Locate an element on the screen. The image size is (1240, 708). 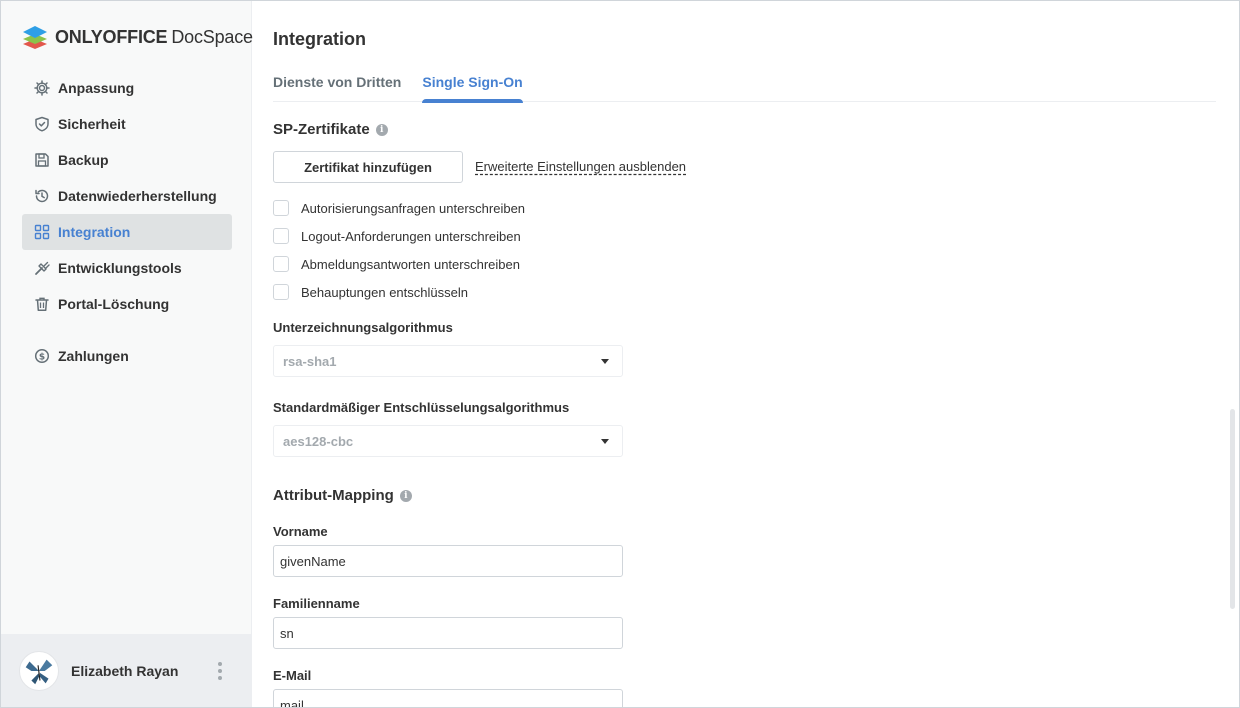
section-title-text: Attribut-Mapping is located at coordinates (333, 495).